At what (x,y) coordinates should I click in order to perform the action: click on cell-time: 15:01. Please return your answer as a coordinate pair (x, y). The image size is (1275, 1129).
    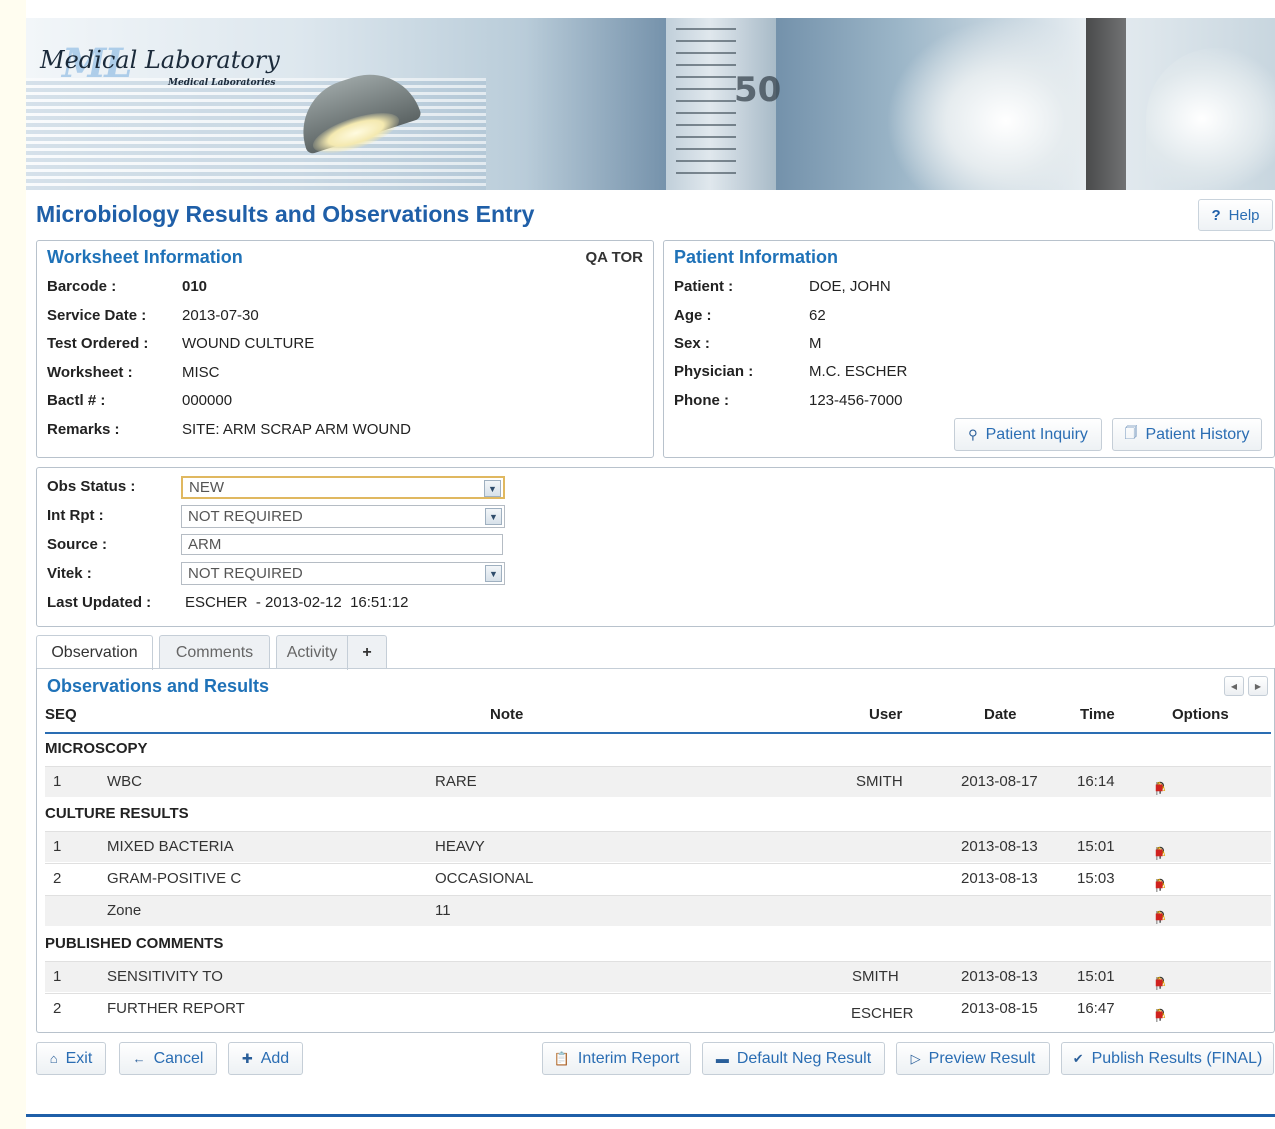
    Looking at the image, I should click on (1096, 846).